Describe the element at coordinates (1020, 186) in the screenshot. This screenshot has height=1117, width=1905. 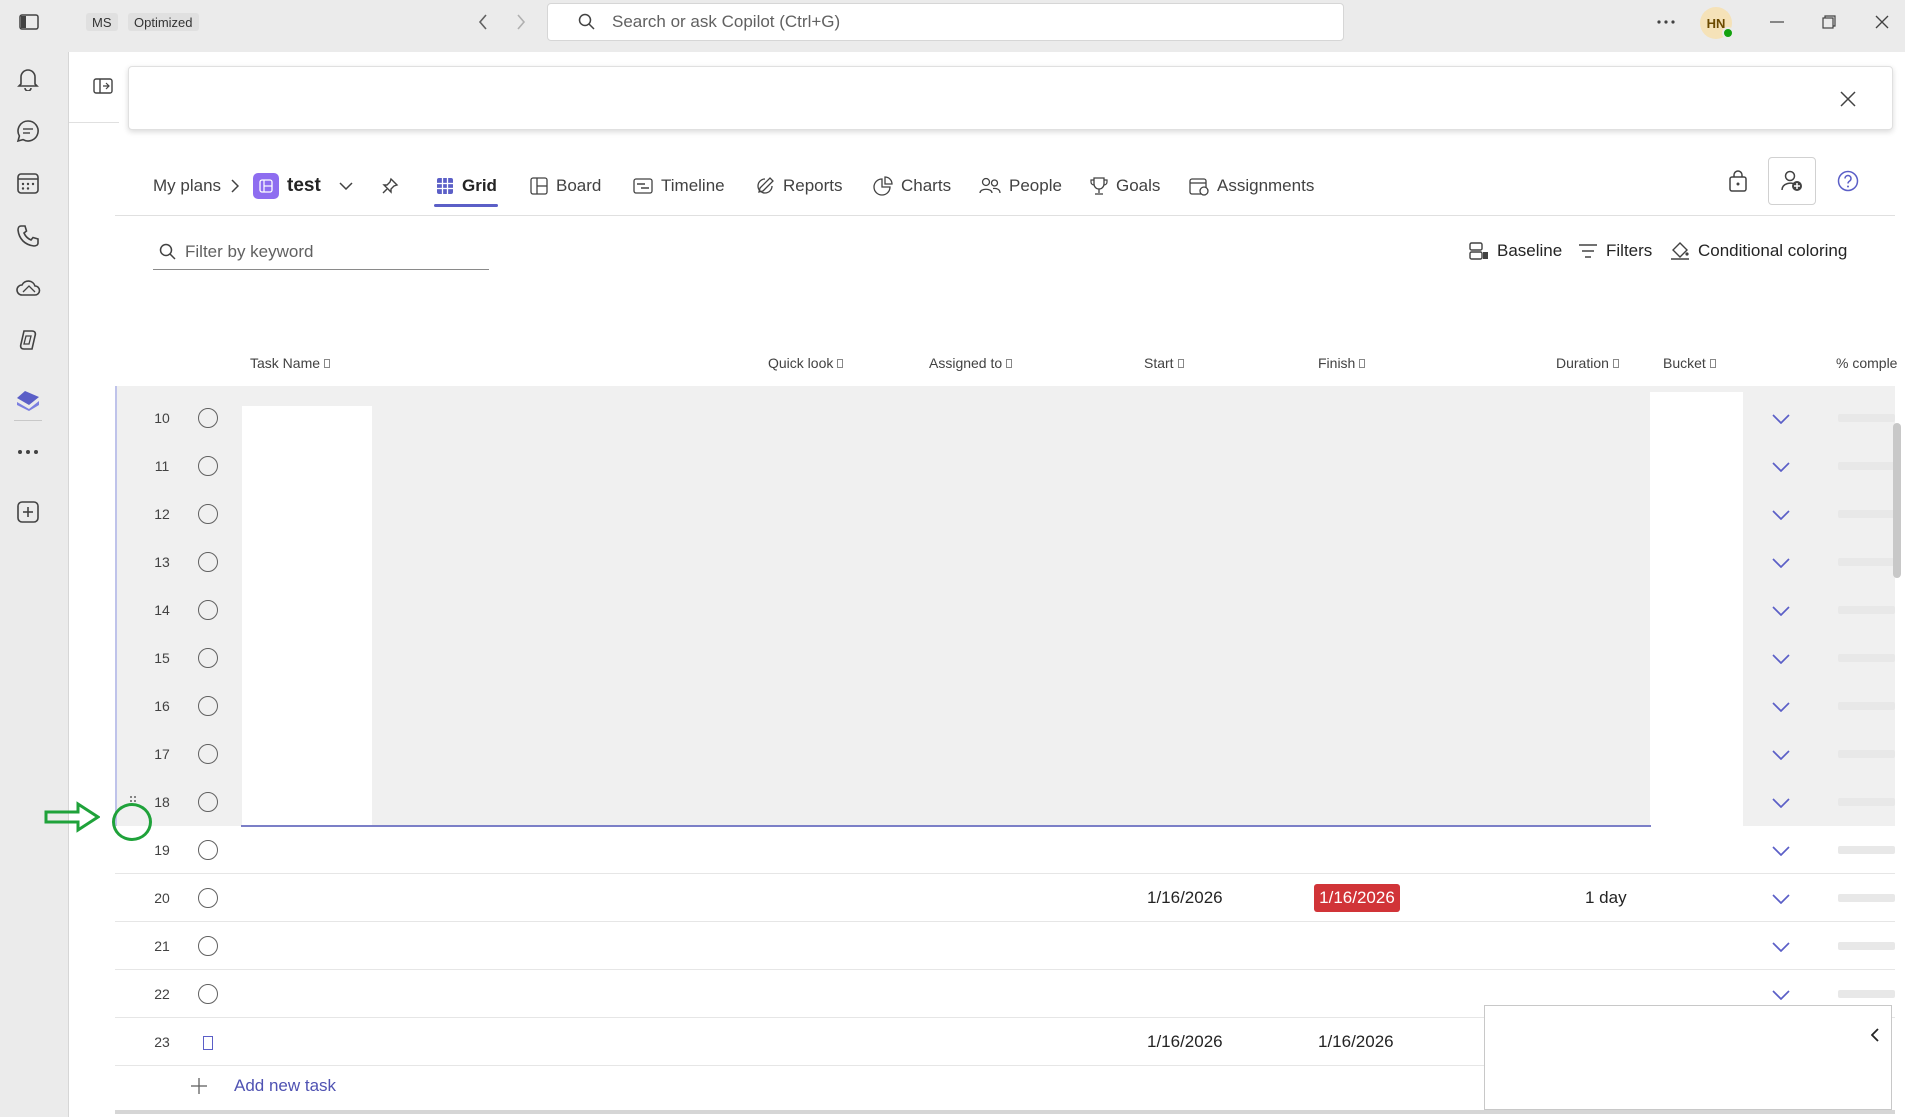
I see `tab-people: People` at that location.